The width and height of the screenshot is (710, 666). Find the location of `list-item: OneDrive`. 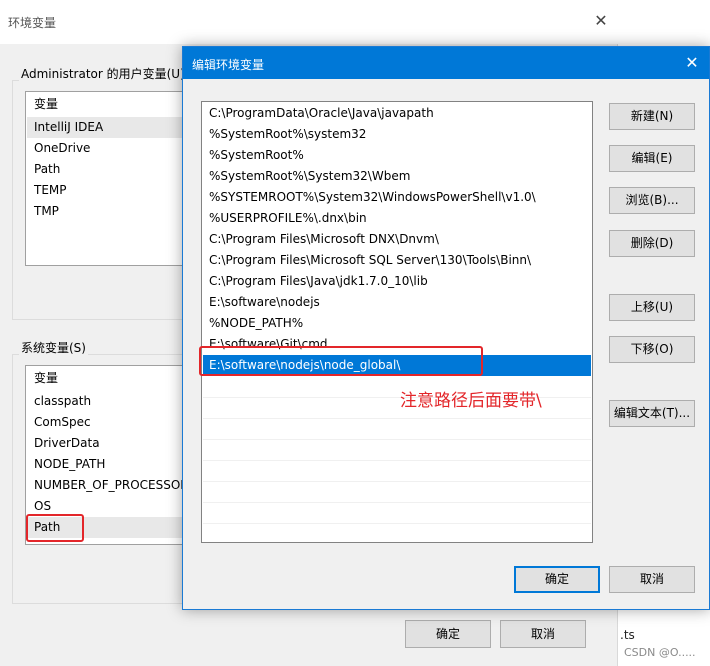

list-item: OneDrive is located at coordinates (110, 148).